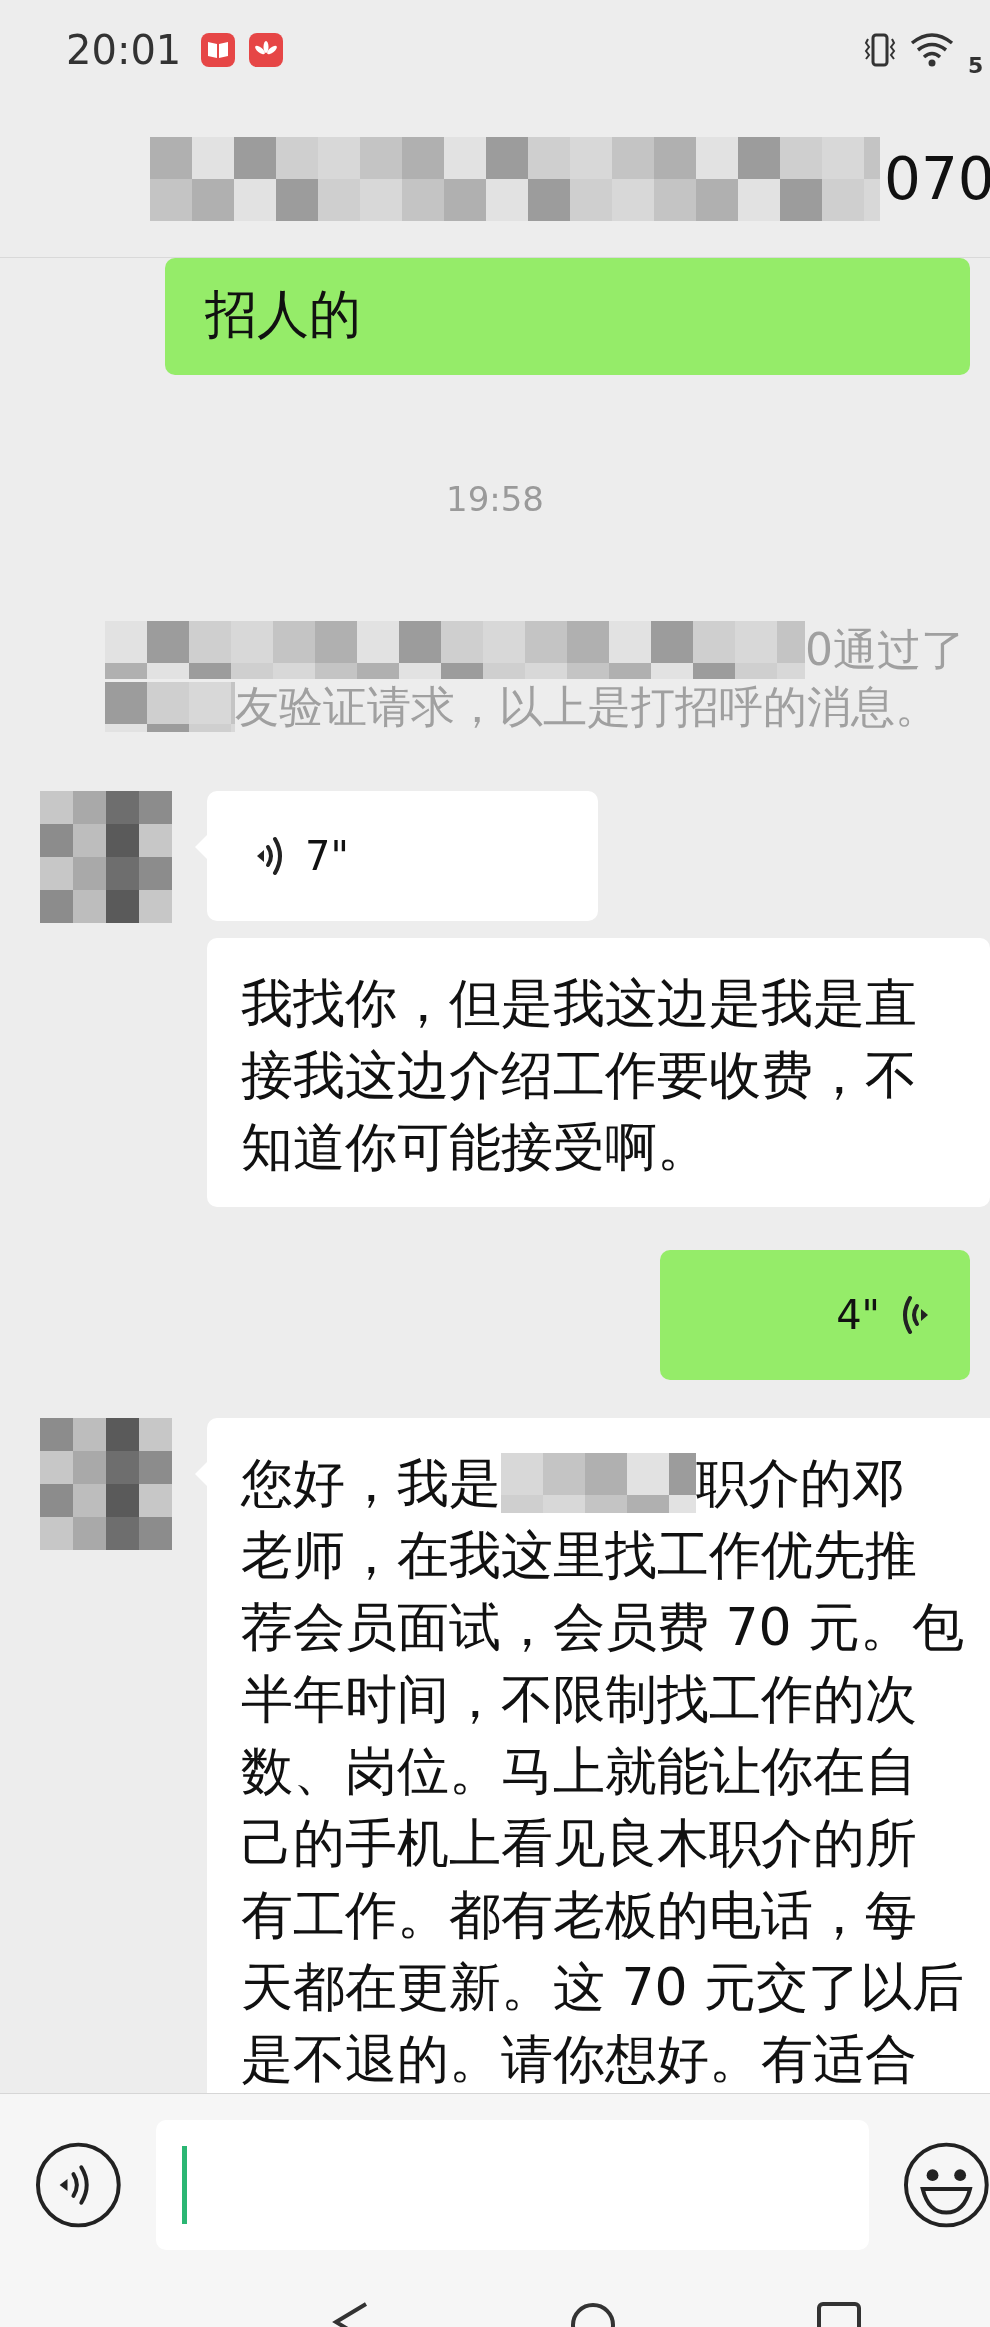  What do you see at coordinates (932, 50) in the screenshot?
I see `wifi-icon` at bounding box center [932, 50].